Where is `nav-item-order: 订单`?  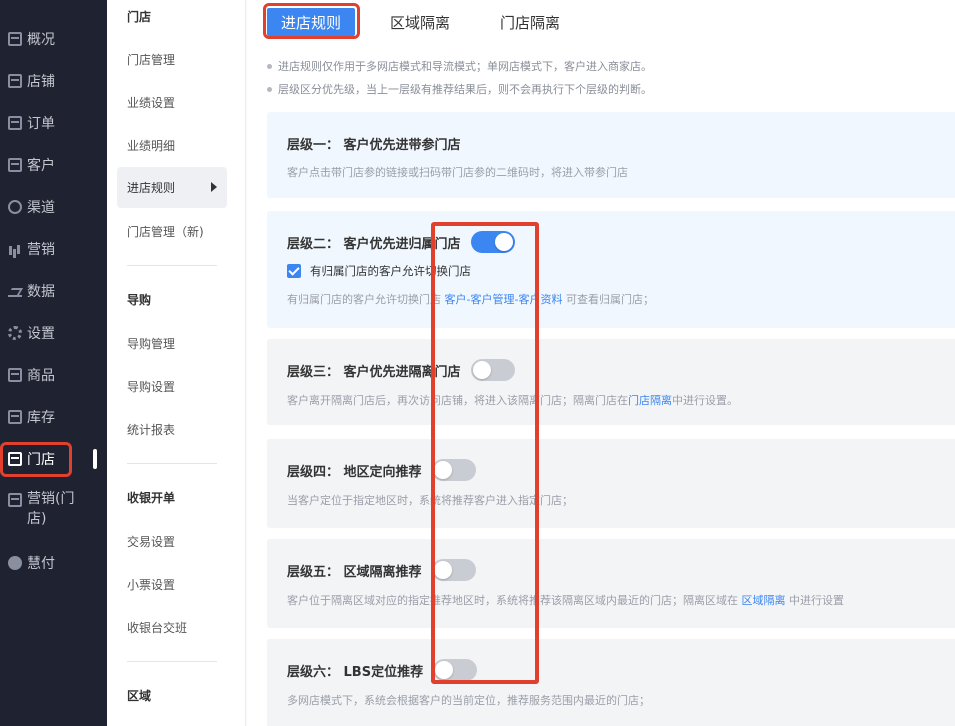 nav-item-order: 订单 is located at coordinates (53, 123).